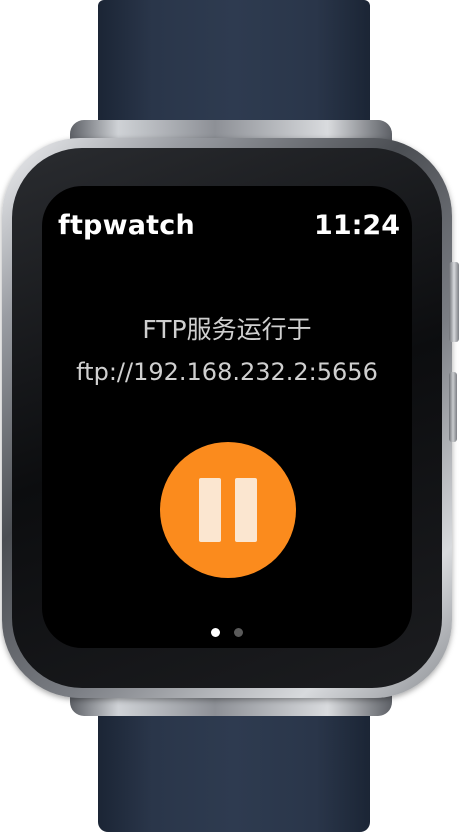 Image resolution: width=461 pixels, height=832 pixels. What do you see at coordinates (215, 632) in the screenshot?
I see `page-dot-active` at bounding box center [215, 632].